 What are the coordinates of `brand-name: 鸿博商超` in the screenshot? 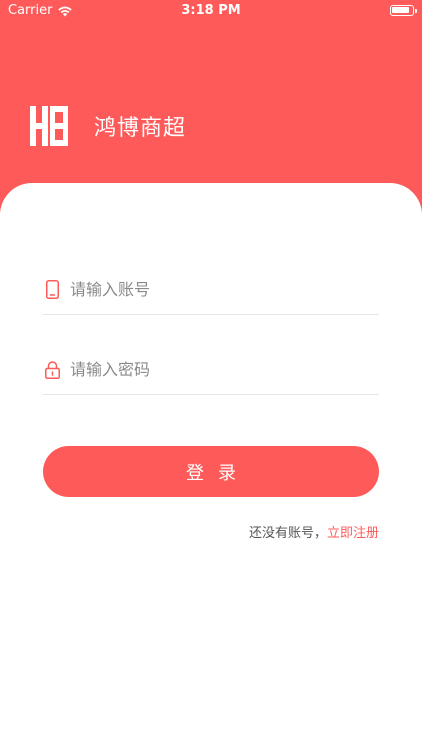 It's located at (140, 128).